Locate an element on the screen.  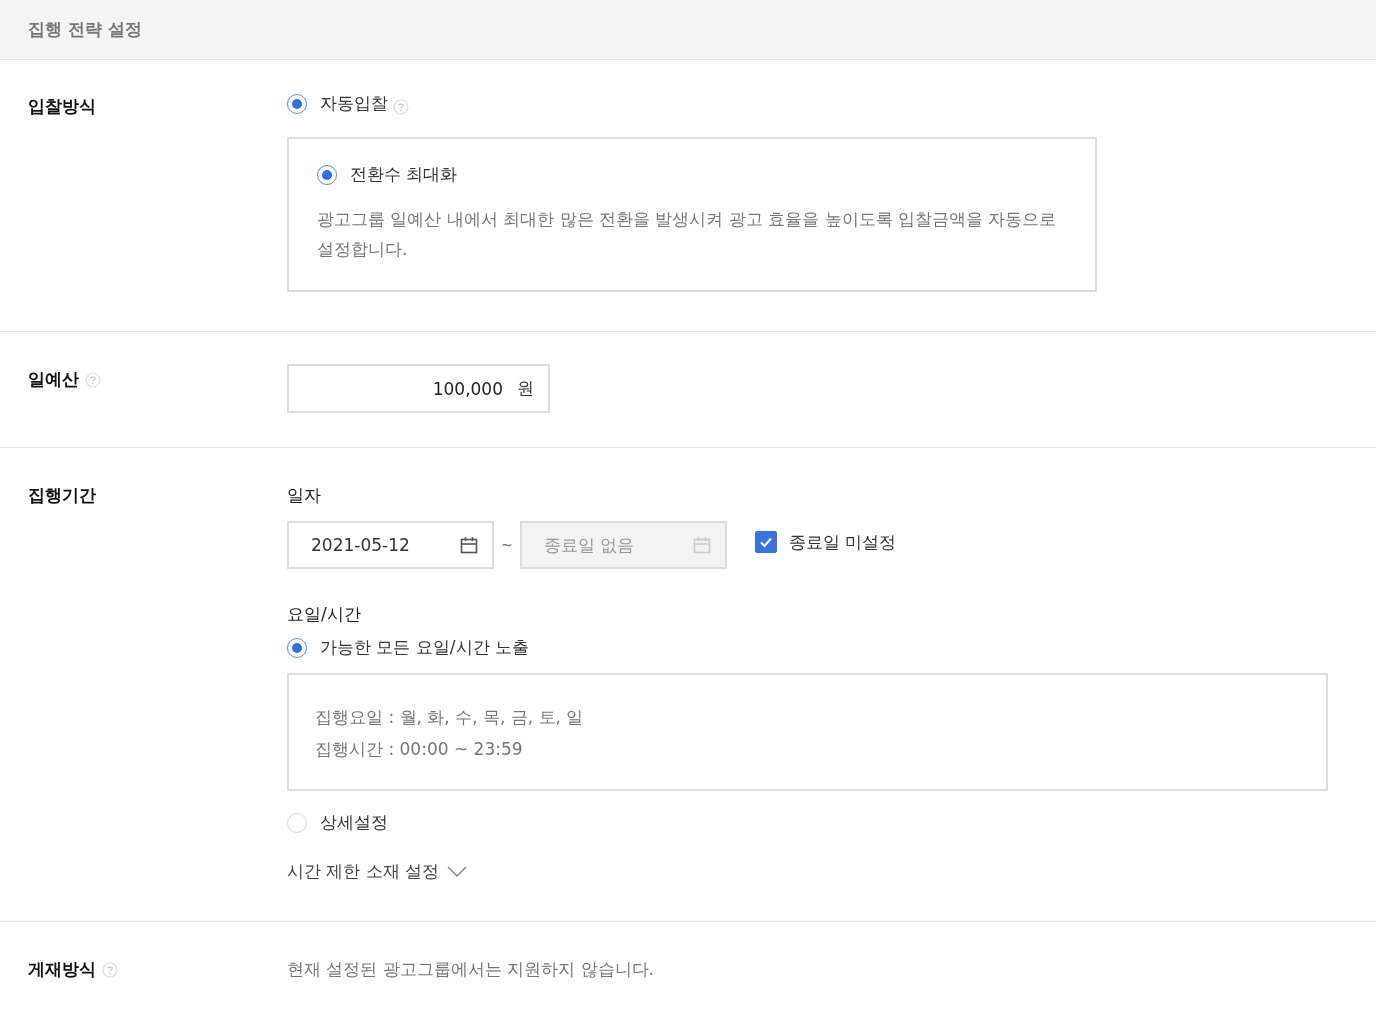
chevron-icon is located at coordinates (457, 871).